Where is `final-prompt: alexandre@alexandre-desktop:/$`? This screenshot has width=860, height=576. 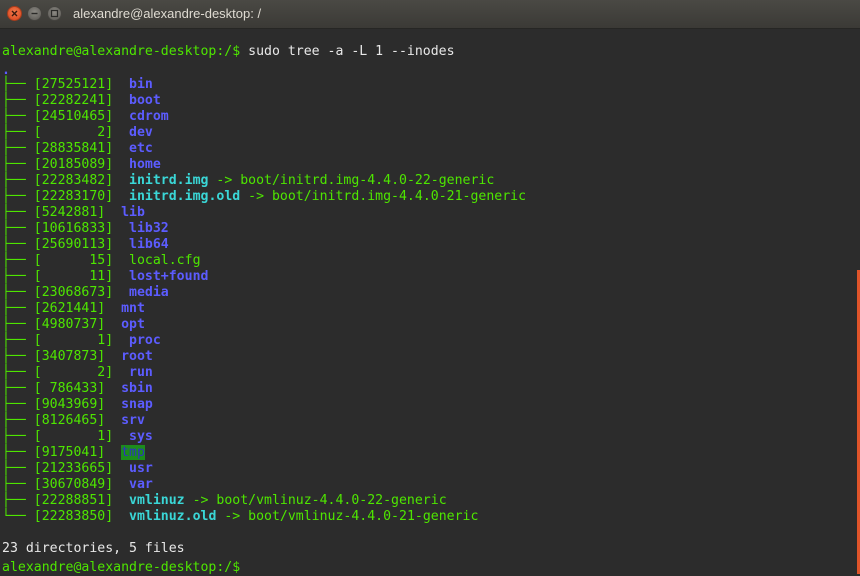 final-prompt: alexandre@alexandre-desktop:/$ is located at coordinates (121, 567).